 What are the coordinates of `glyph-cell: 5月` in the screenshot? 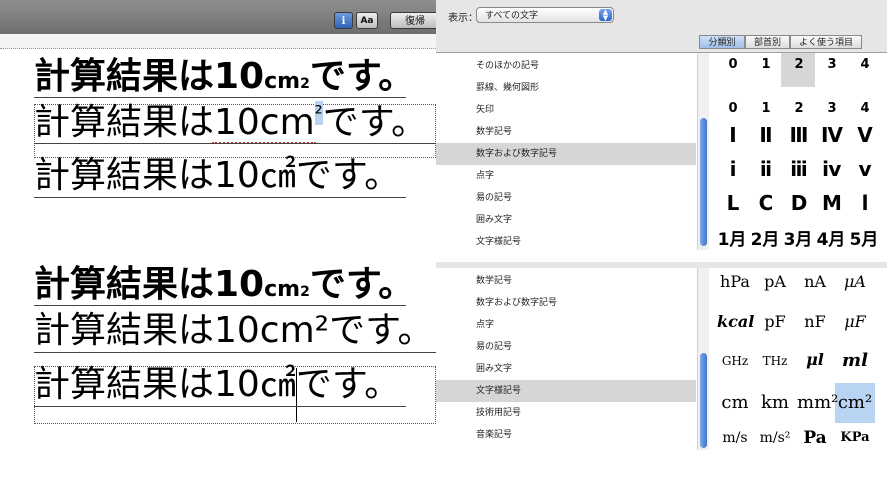 It's located at (864, 237).